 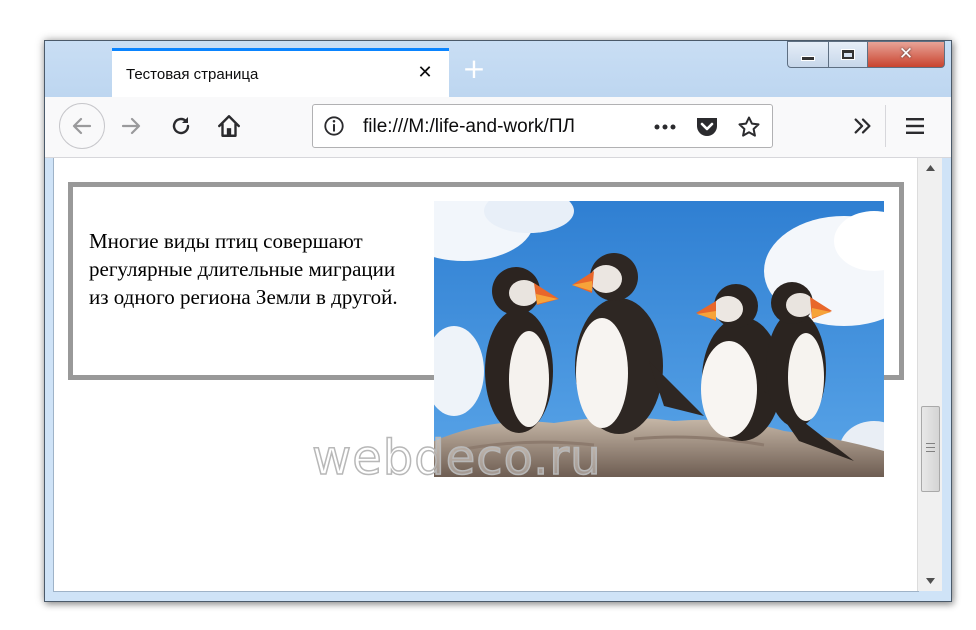 I want to click on maximize-button, so click(x=848, y=54).